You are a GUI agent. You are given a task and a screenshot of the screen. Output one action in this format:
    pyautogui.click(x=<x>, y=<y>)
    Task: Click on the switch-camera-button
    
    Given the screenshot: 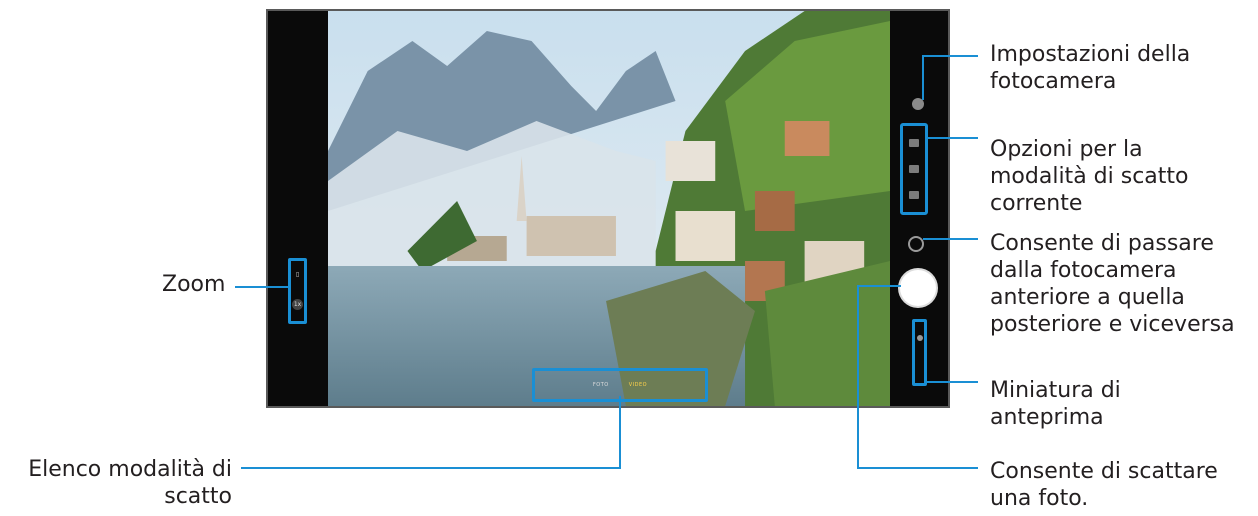 What is the action you would take?
    pyautogui.click(x=916, y=244)
    